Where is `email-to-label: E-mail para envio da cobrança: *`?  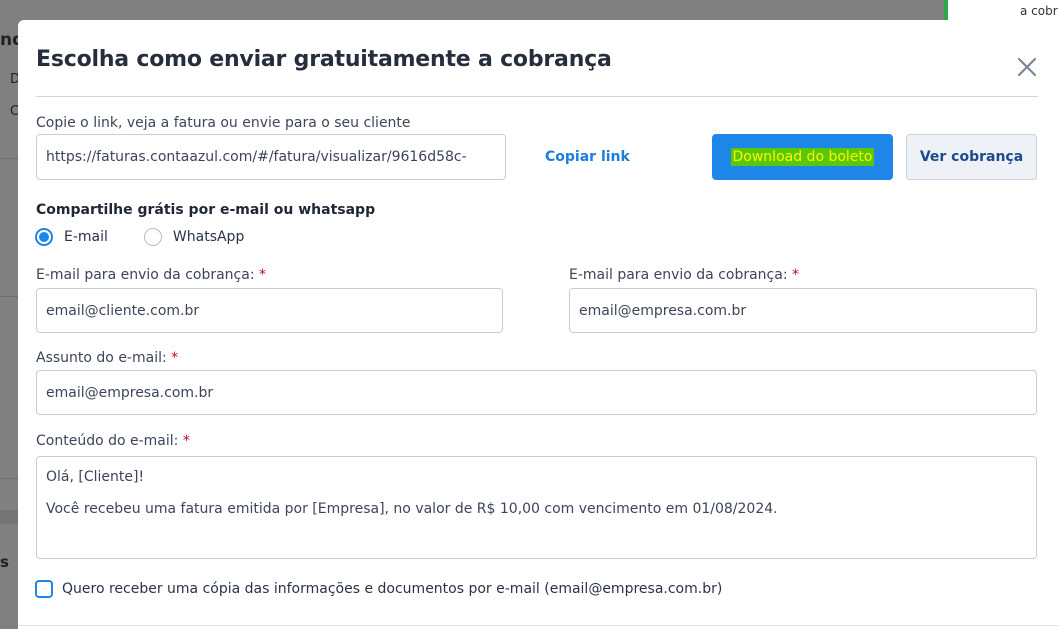
email-to-label: E-mail para envio da cobrança: * is located at coordinates (151, 275).